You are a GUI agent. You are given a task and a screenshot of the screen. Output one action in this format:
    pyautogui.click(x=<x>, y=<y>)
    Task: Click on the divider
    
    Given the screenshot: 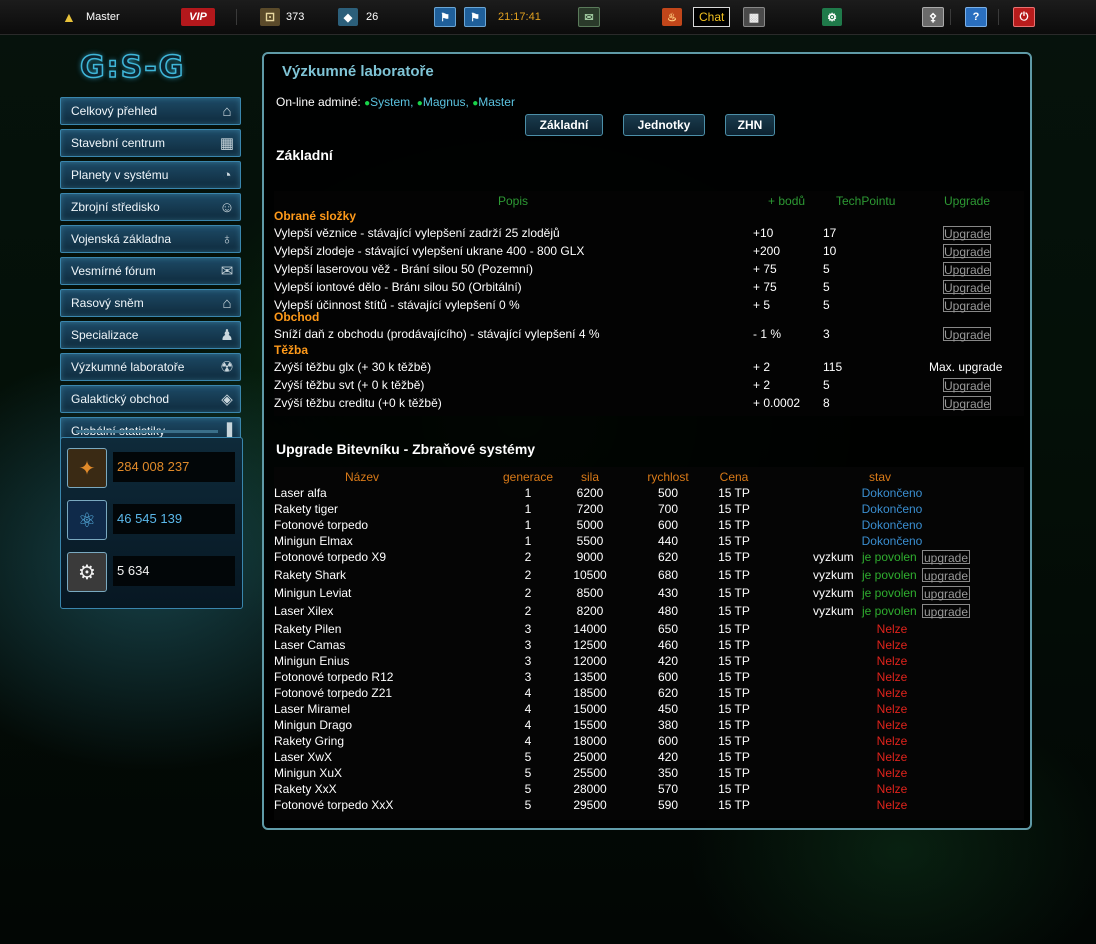 What is the action you would take?
    pyautogui.click(x=236, y=17)
    